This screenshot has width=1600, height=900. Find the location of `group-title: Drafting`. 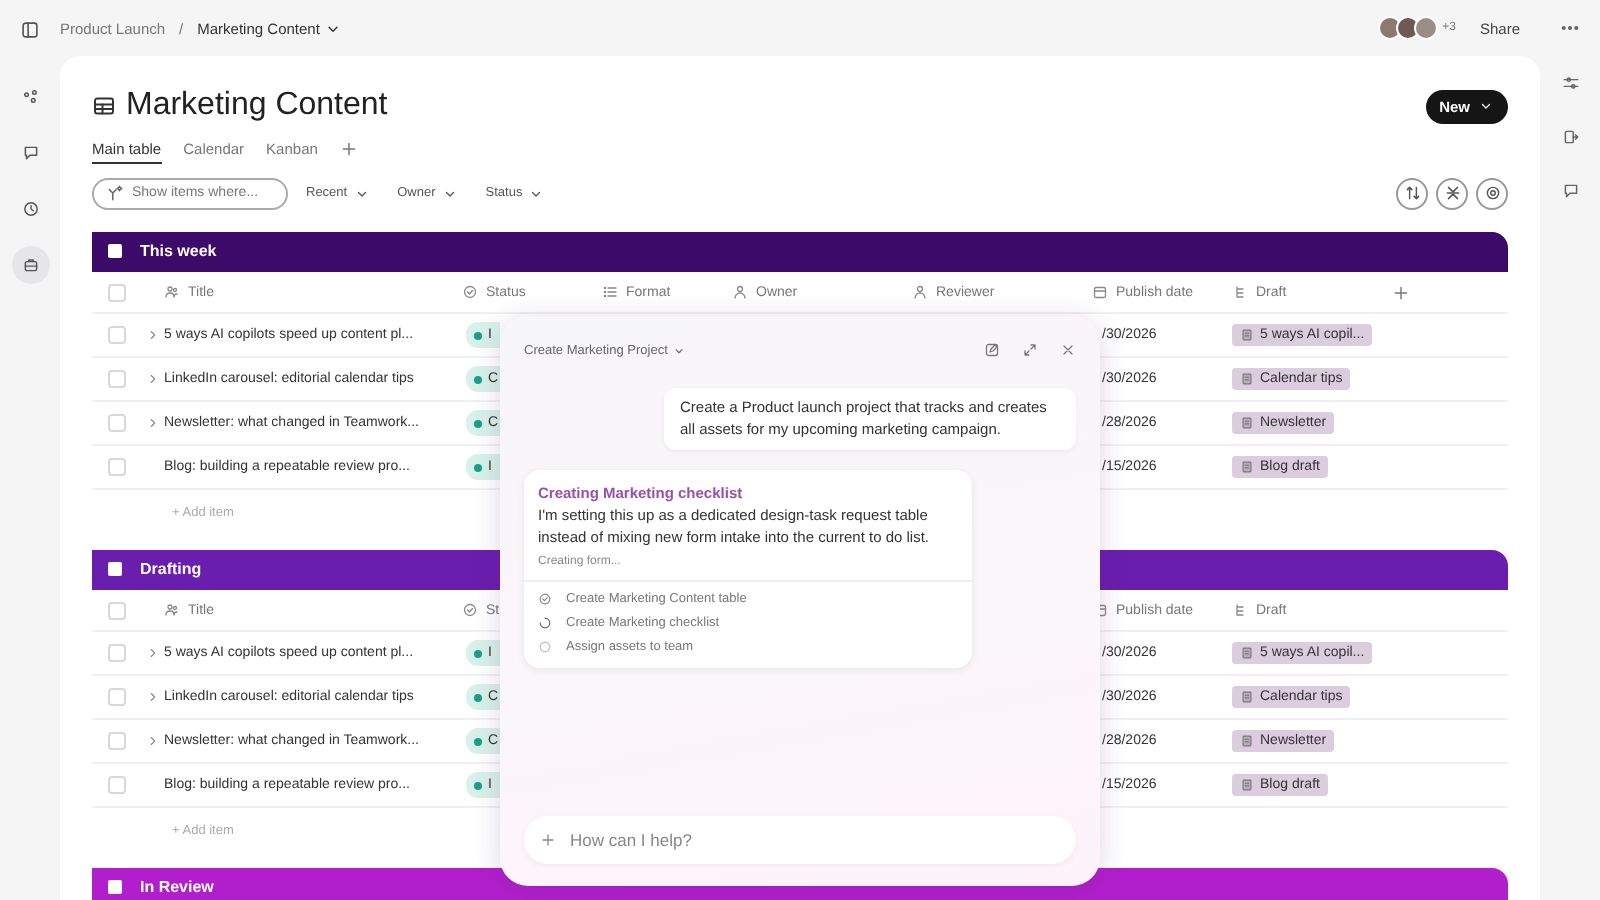

group-title: Drafting is located at coordinates (171, 569).